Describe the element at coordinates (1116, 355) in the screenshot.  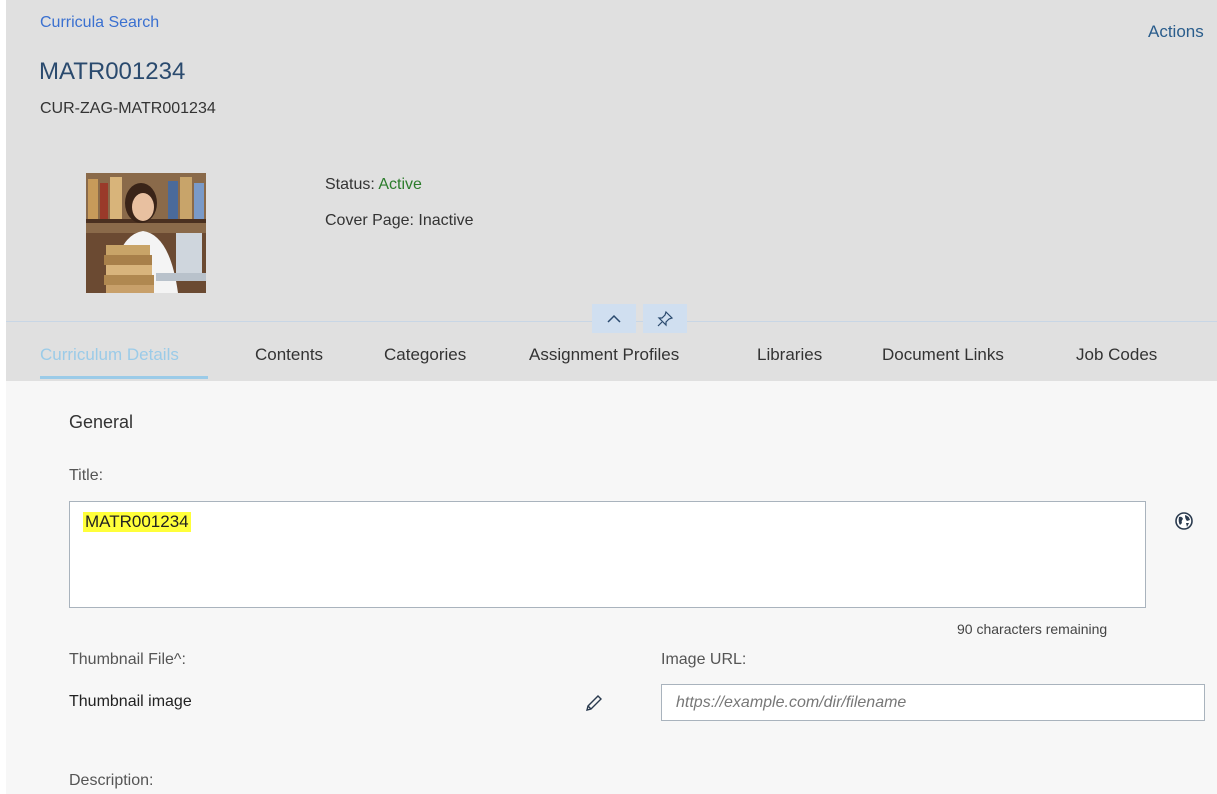
I see `tab-job-codes: Job Codes` at that location.